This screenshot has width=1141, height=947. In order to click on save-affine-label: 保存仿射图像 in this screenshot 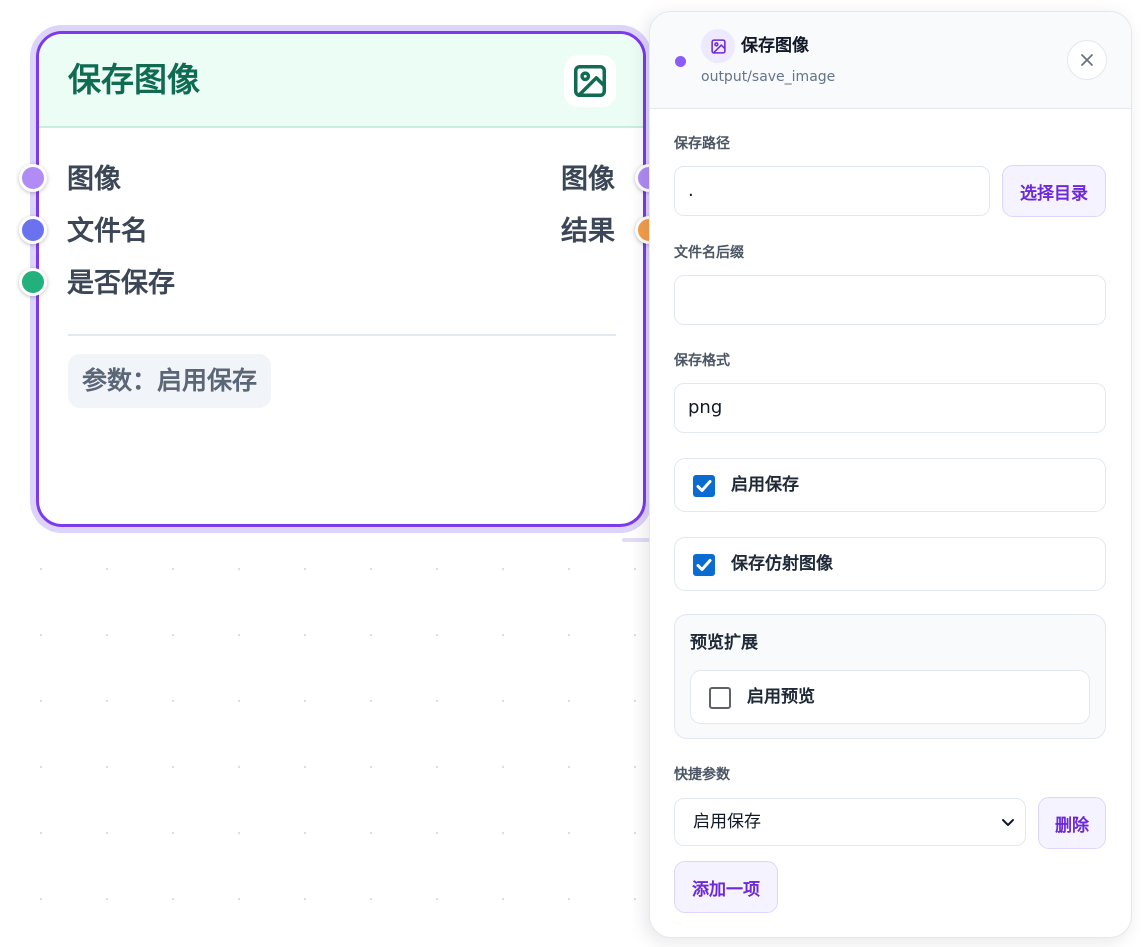, I will do `click(782, 564)`.